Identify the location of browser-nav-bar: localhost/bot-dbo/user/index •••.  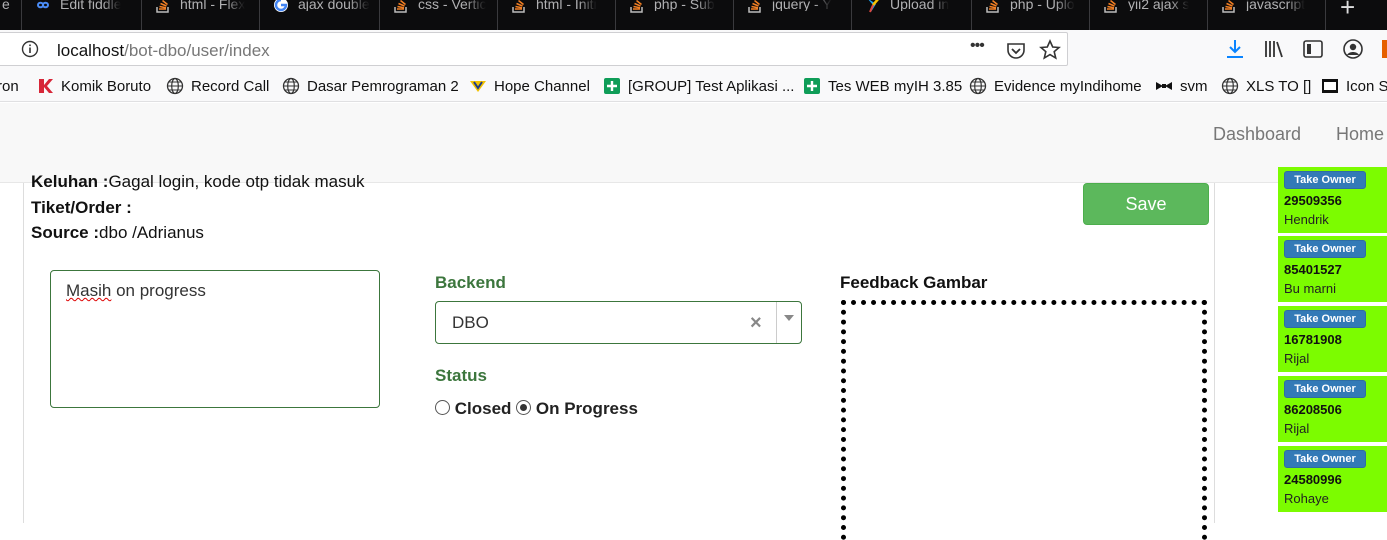
(693, 50).